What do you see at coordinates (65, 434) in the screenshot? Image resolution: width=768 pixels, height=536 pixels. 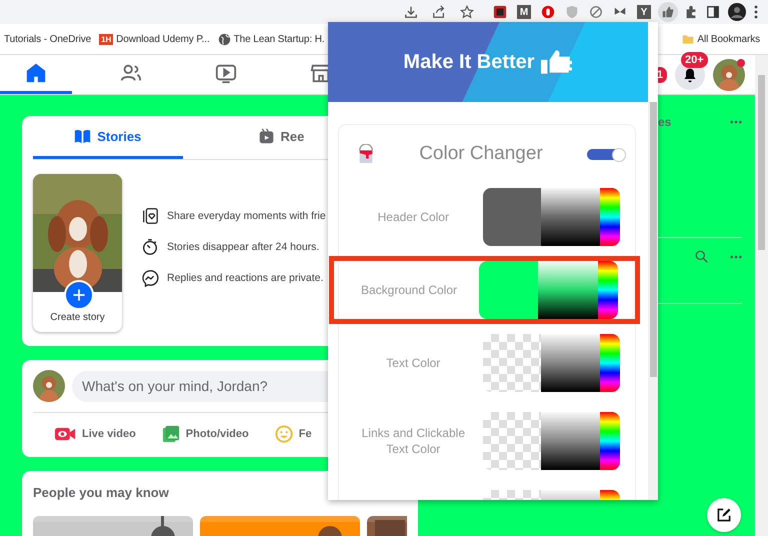 I see `video-camera-icon` at bounding box center [65, 434].